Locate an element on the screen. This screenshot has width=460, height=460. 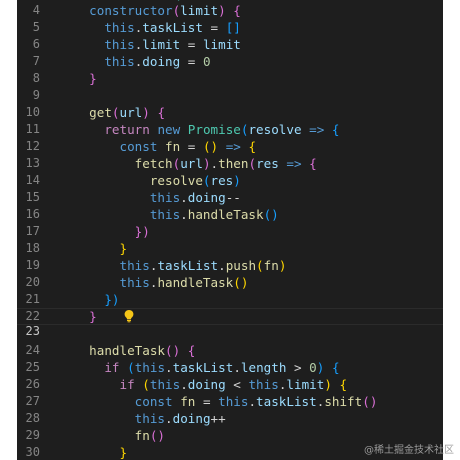
code-line: 9 } is located at coordinates (230, 86).